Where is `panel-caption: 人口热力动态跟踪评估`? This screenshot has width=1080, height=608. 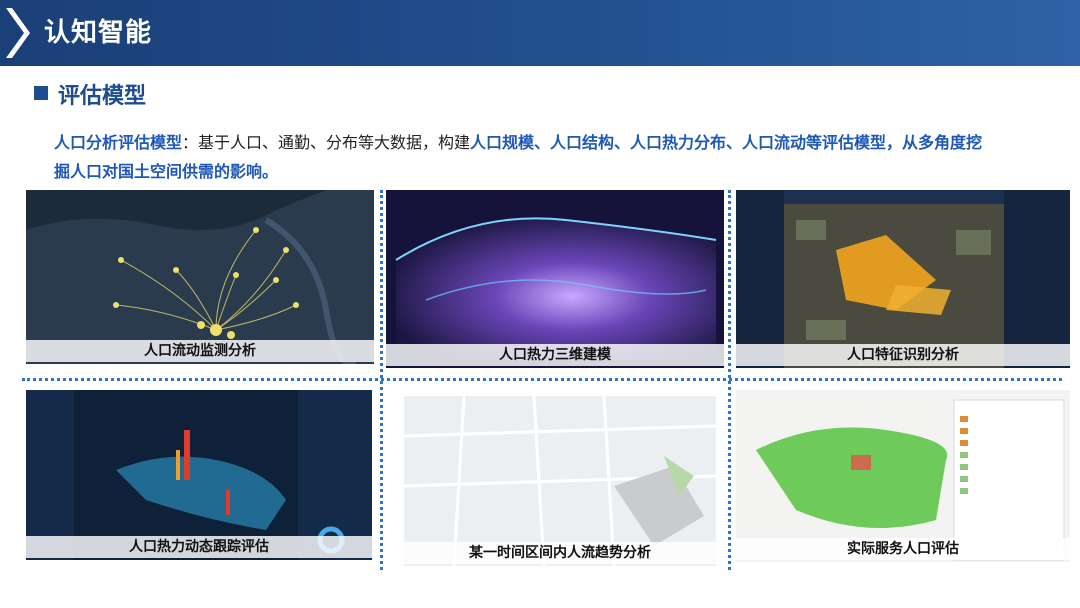
panel-caption: 人口热力动态跟踪评估 is located at coordinates (199, 547).